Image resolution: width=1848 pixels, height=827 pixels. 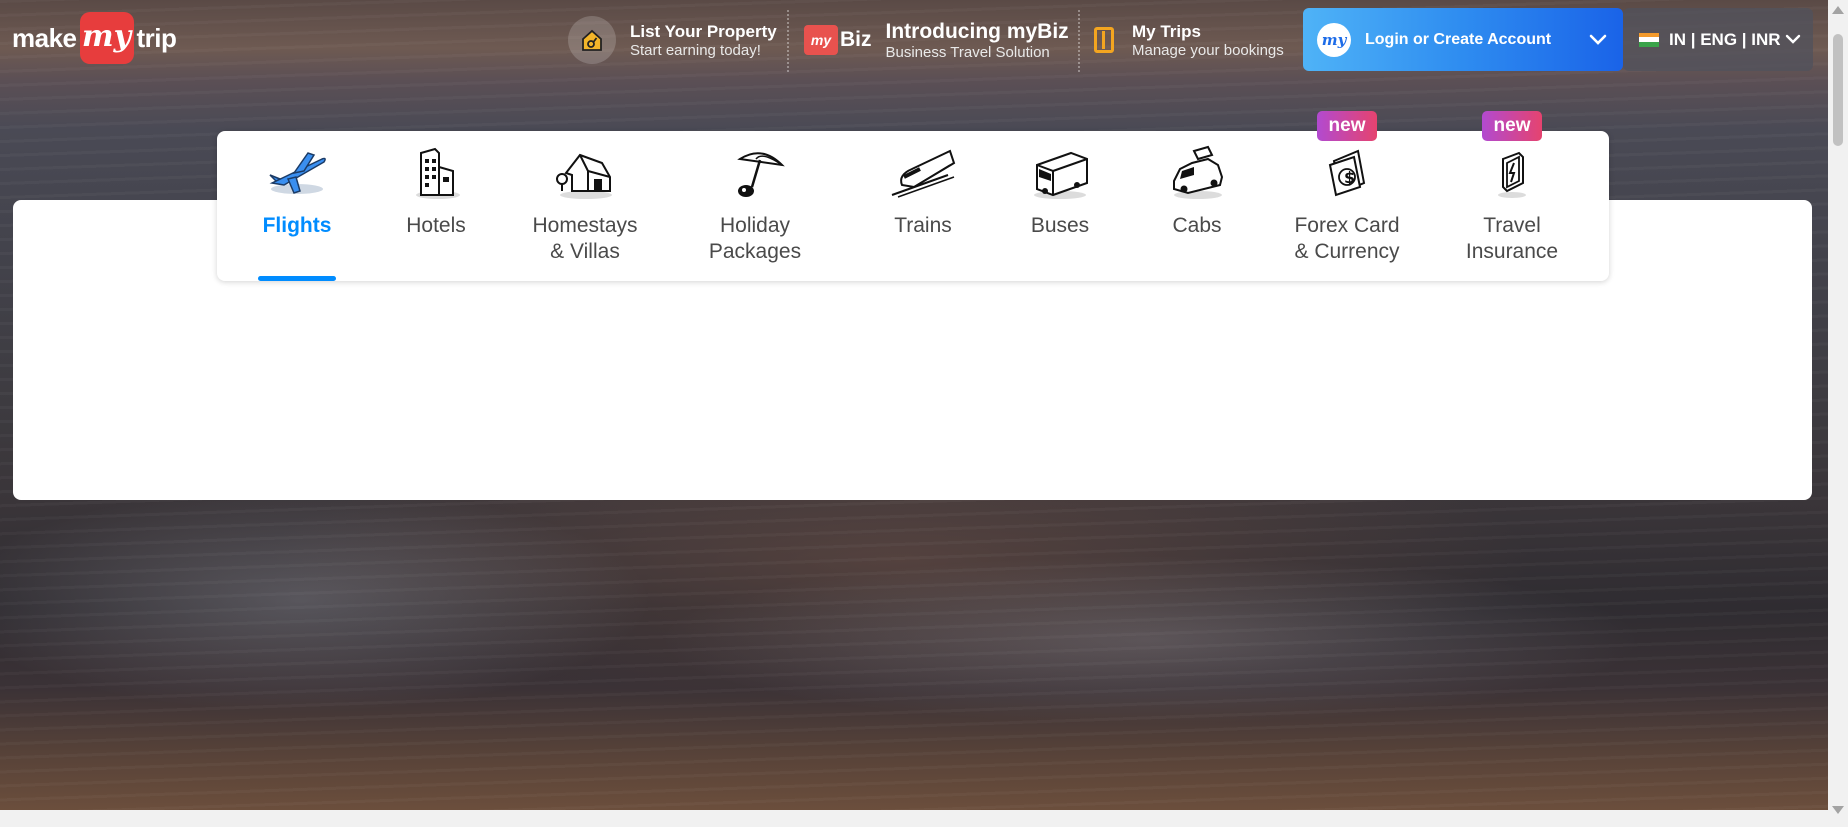 What do you see at coordinates (1347, 238) in the screenshot?
I see `tab-label: Forex Card & Currency` at bounding box center [1347, 238].